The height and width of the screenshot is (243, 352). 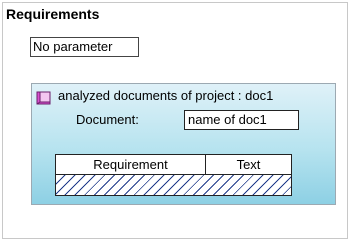 What do you see at coordinates (53, 14) in the screenshot?
I see `section-title: Requirements` at bounding box center [53, 14].